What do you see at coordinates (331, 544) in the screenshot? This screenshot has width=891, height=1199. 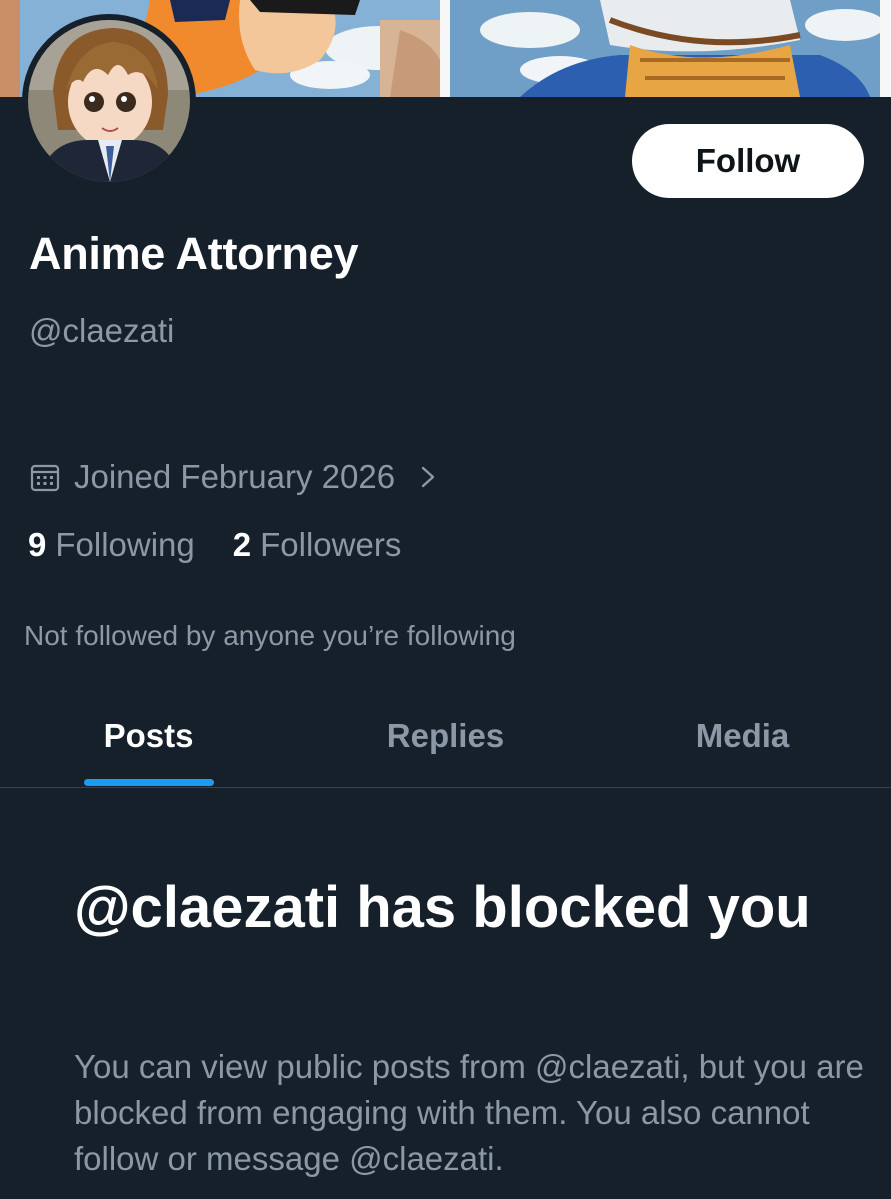 I see `followers-label: Followers` at bounding box center [331, 544].